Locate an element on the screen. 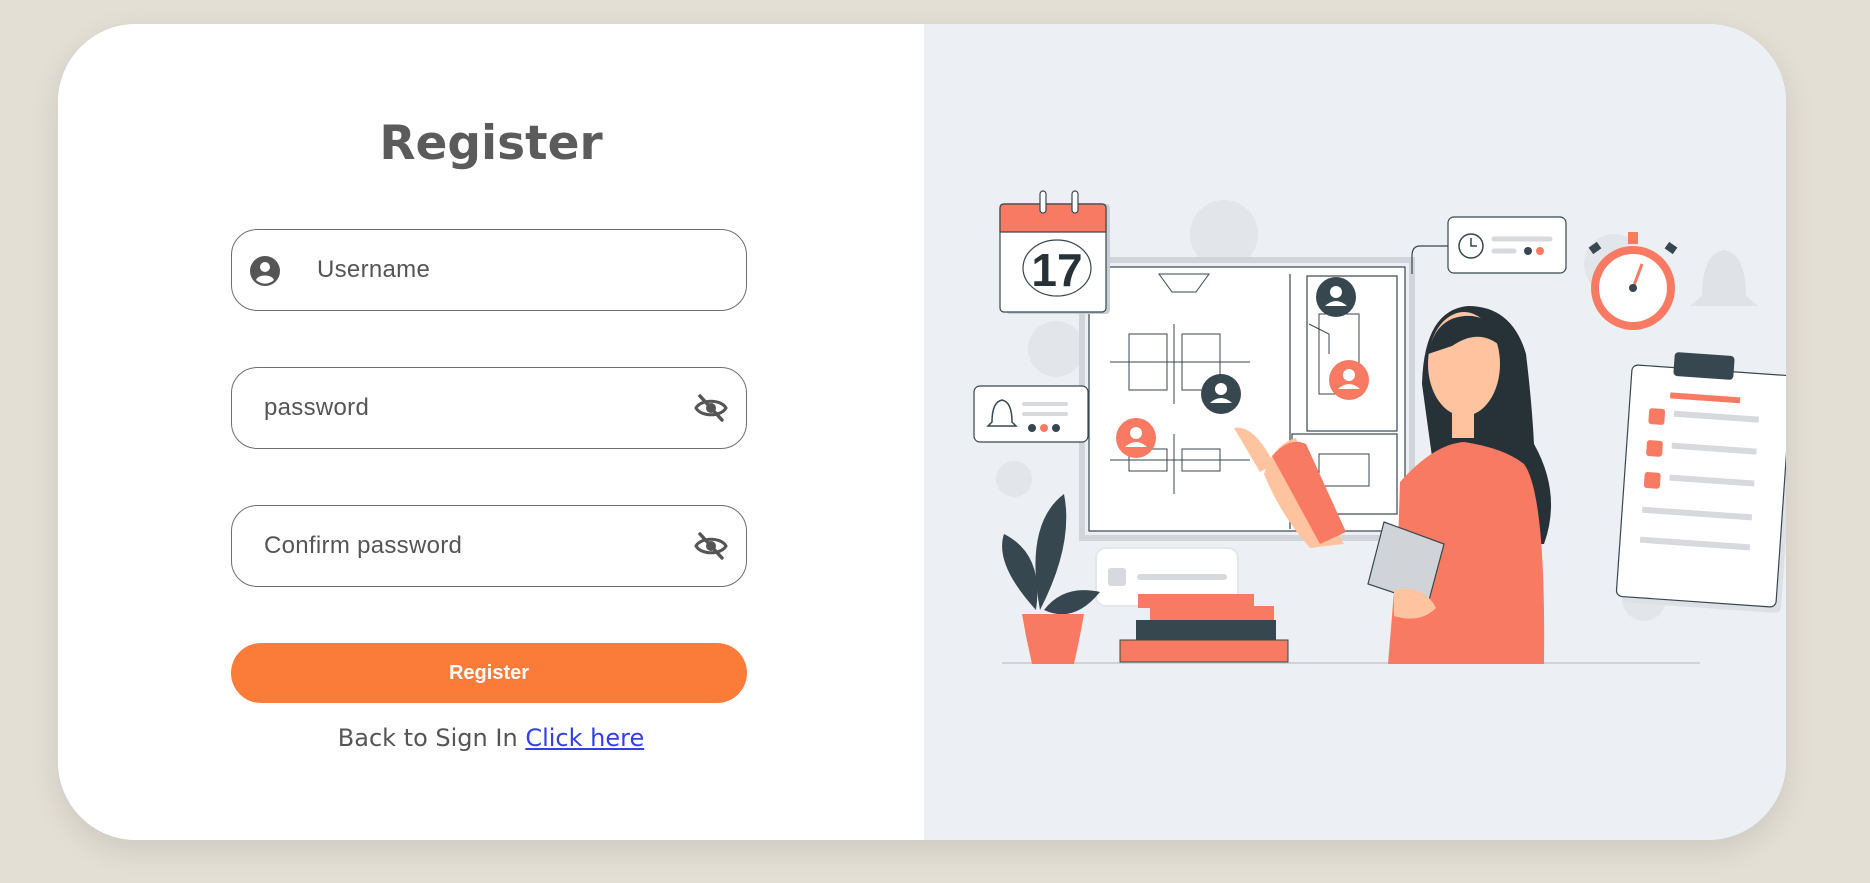 This screenshot has width=1870, height=883. password-field is located at coordinates (489, 408).